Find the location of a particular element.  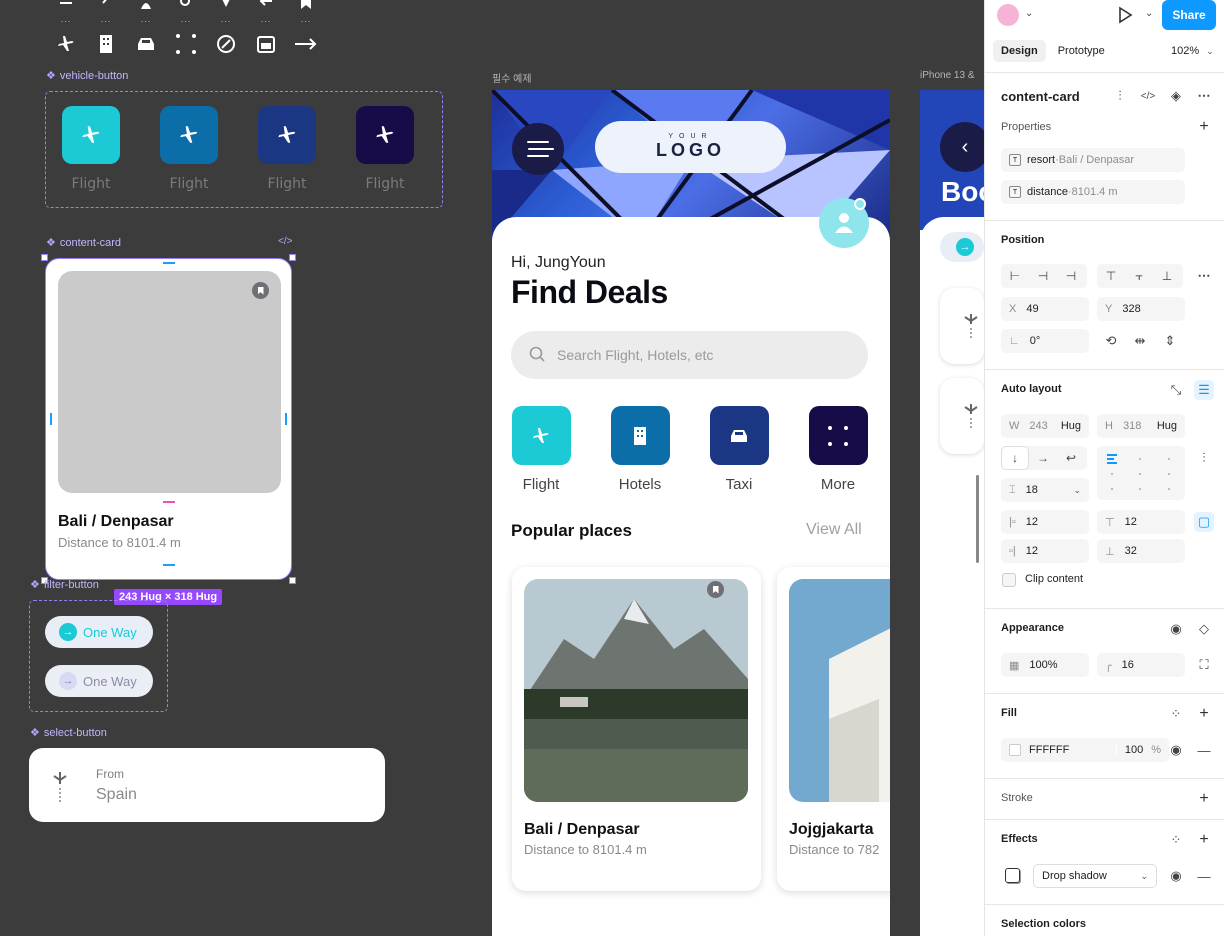

remove-effect-icon: — is located at coordinates (1204, 876).